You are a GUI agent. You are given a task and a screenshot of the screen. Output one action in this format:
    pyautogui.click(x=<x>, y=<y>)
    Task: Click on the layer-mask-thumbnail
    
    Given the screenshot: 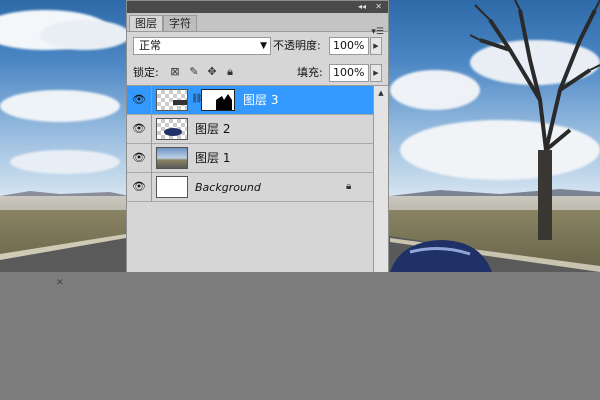 What is the action you would take?
    pyautogui.click(x=218, y=100)
    